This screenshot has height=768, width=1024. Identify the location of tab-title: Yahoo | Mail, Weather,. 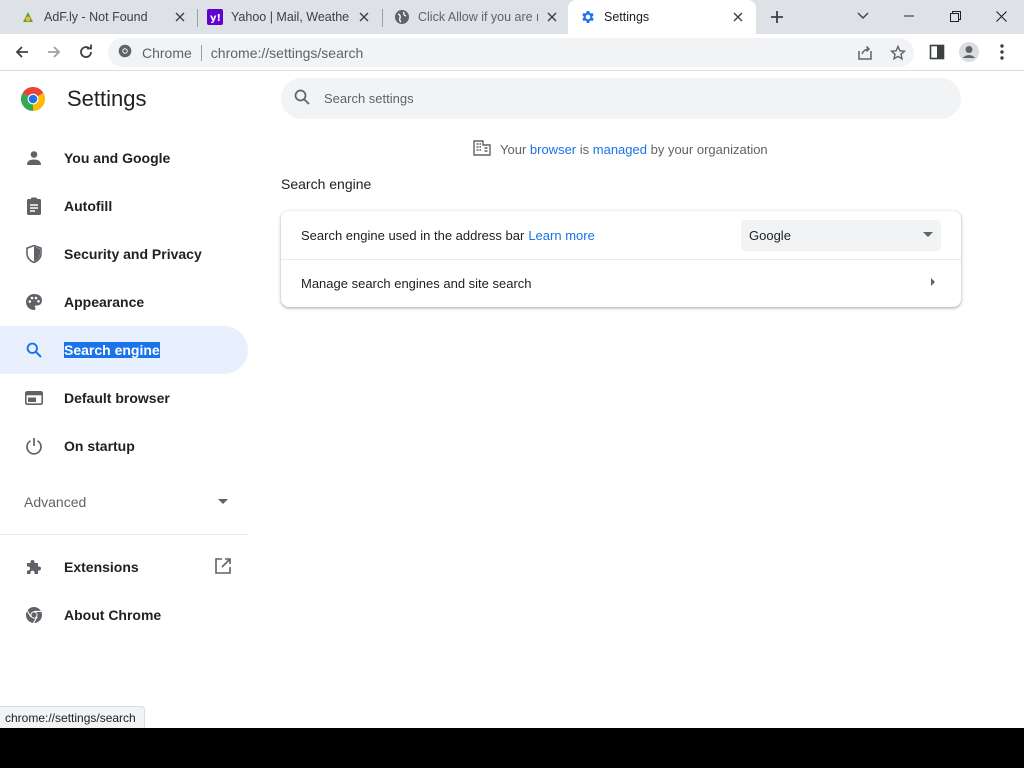
(290, 17).